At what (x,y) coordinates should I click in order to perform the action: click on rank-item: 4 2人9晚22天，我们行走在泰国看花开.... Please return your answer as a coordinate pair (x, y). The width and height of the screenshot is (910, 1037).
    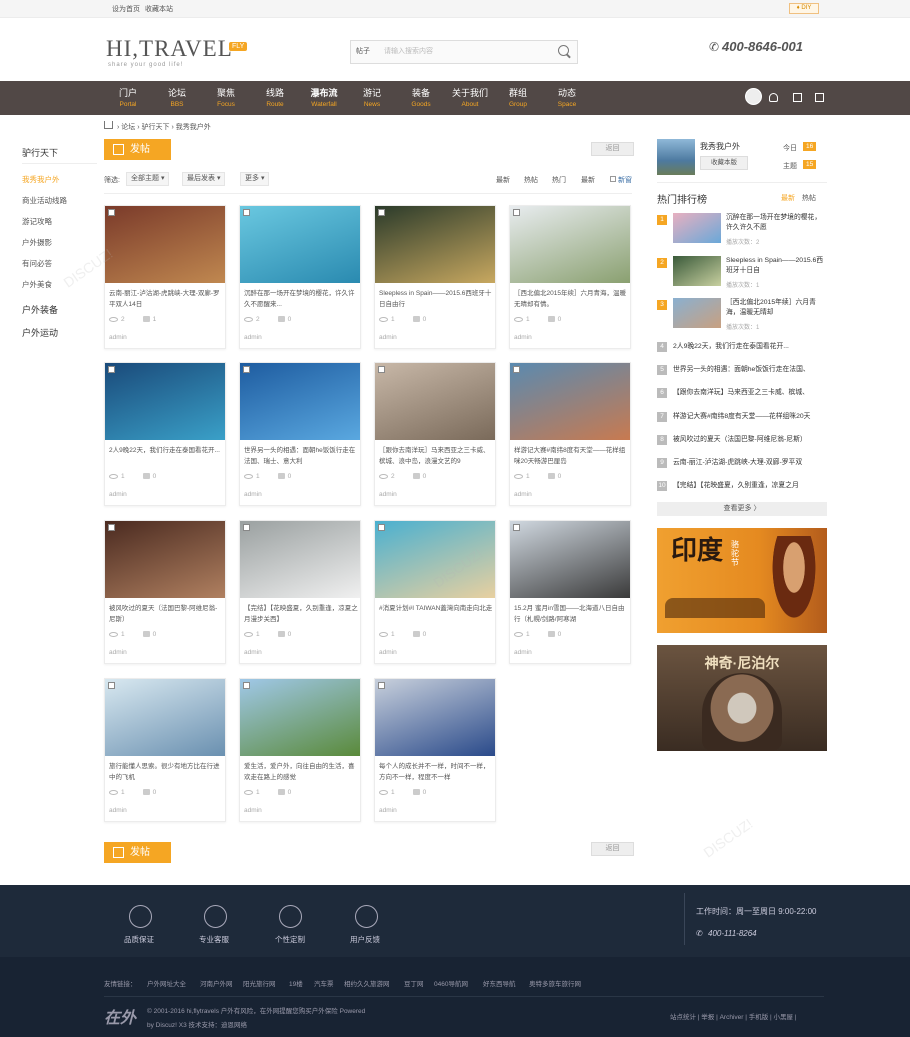
    Looking at the image, I should click on (742, 347).